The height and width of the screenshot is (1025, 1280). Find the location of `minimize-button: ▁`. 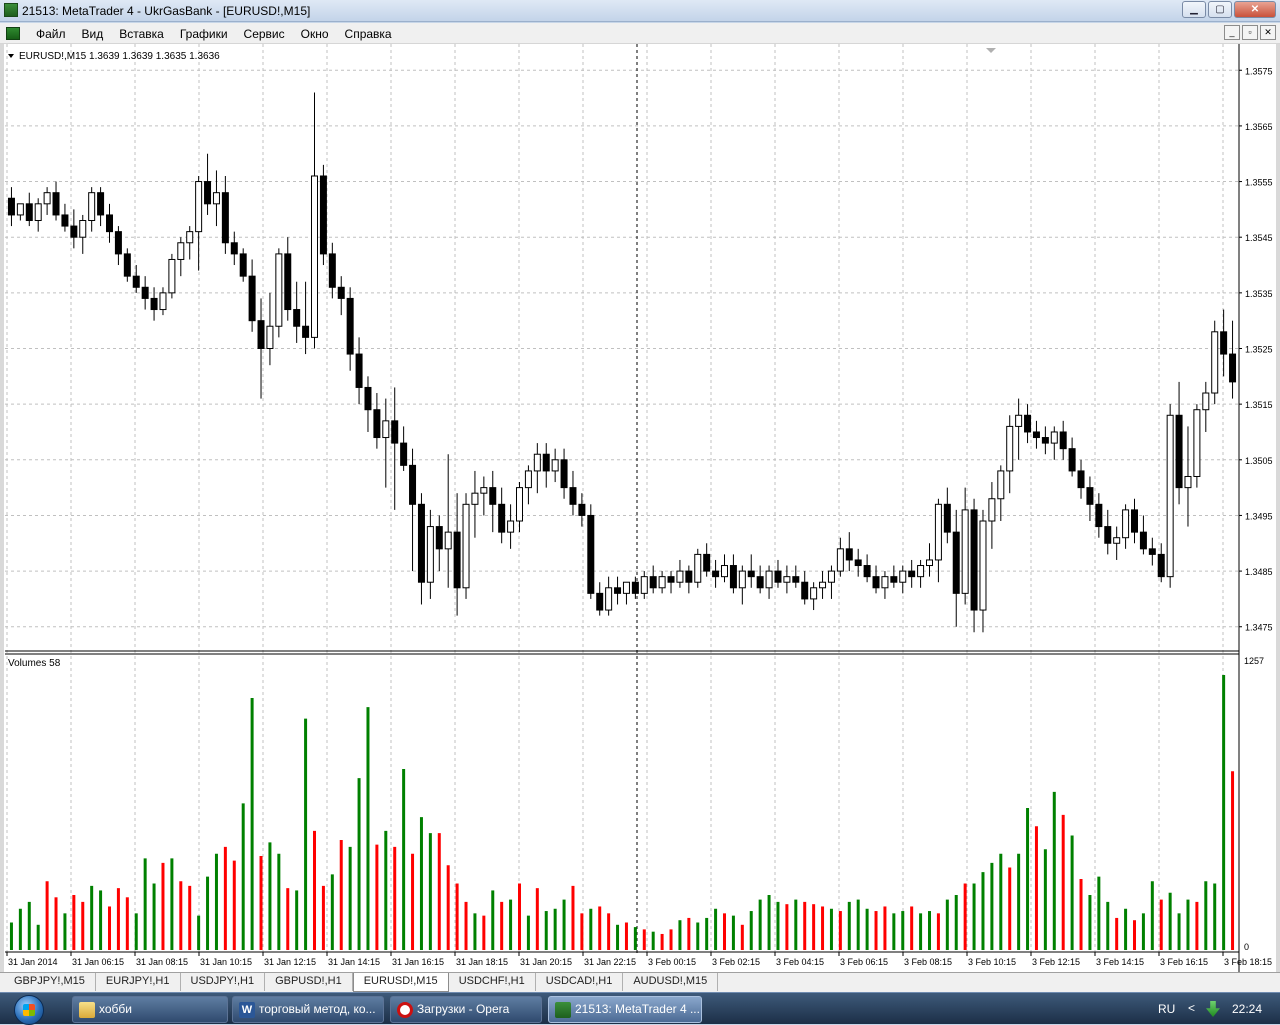

minimize-button: ▁ is located at coordinates (1194, 9).